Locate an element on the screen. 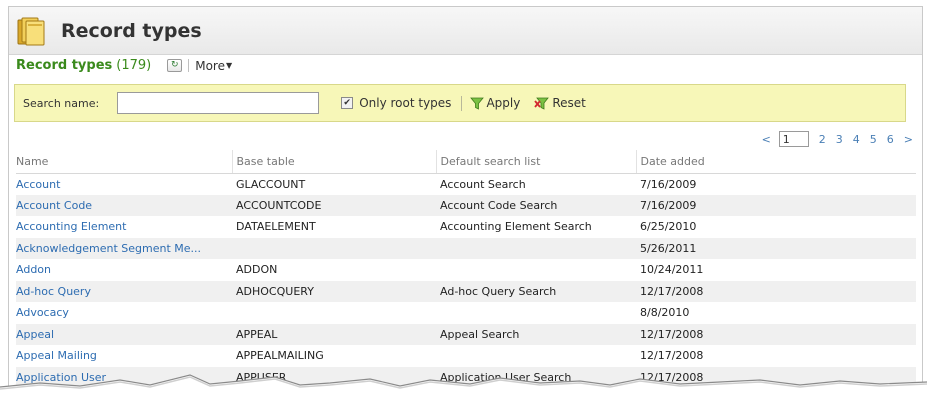 This screenshot has height=393, width=927. date-added-cell: 8/8/2010 is located at coordinates (665, 313).